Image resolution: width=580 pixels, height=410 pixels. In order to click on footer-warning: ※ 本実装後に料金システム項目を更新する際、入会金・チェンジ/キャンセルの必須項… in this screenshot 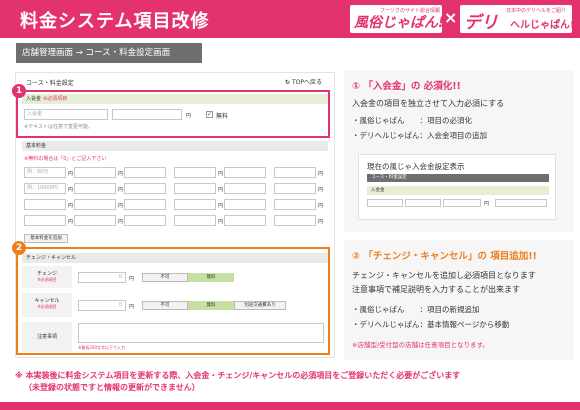, I will do `click(295, 382)`.